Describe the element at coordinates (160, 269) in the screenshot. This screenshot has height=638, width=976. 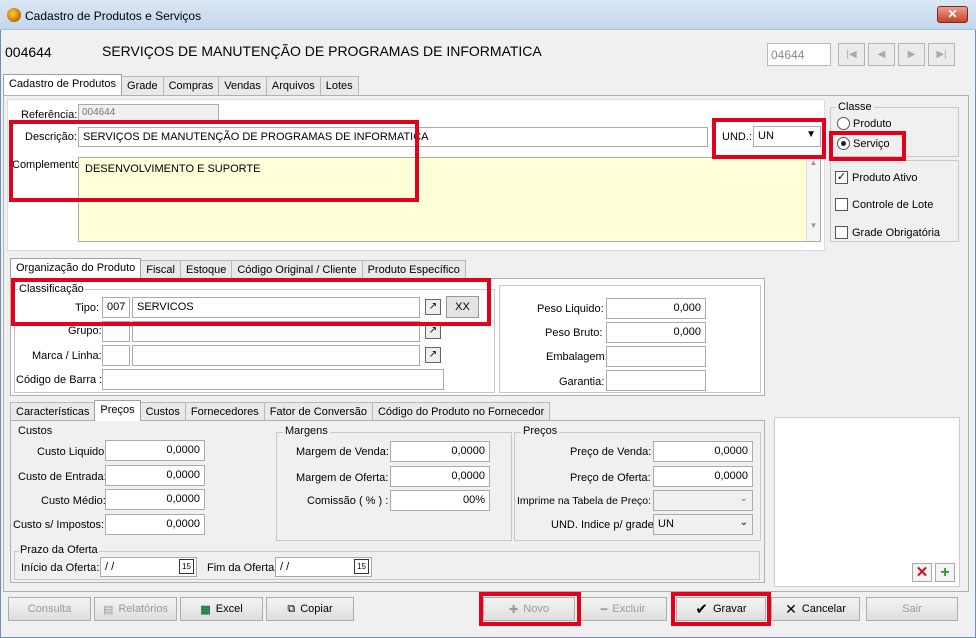
I see `tab-fiscal: Fiscal` at that location.